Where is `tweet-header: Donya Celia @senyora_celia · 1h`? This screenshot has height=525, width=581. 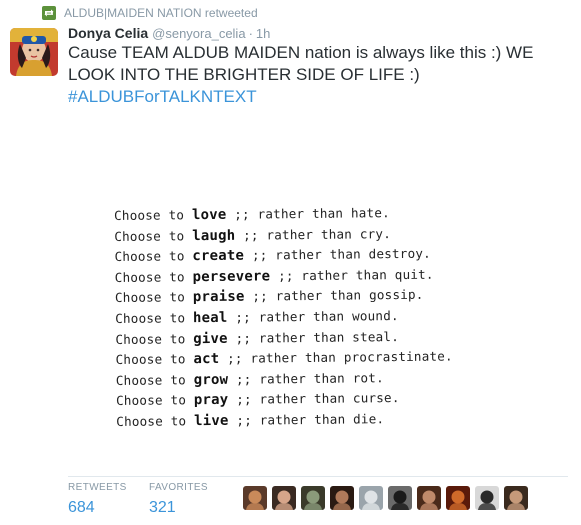
tweet-header: Donya Celia @senyora_celia · 1h is located at coordinates (169, 33).